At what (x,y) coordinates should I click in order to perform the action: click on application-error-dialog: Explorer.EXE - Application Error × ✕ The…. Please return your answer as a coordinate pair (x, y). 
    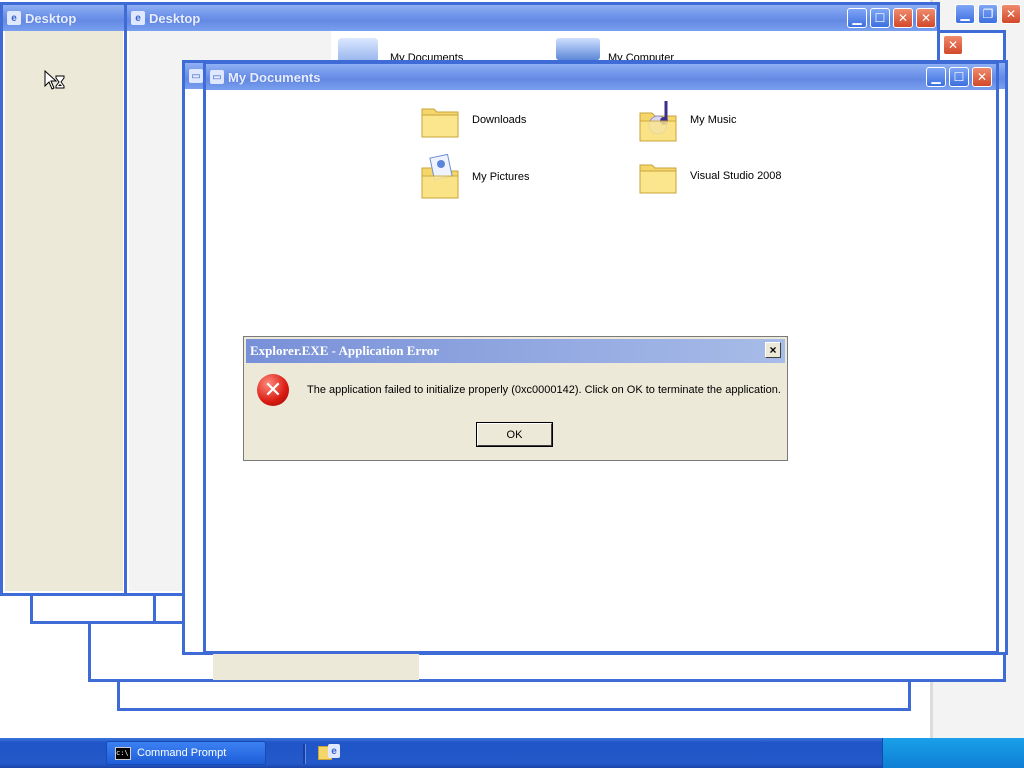
    Looking at the image, I should click on (515, 398).